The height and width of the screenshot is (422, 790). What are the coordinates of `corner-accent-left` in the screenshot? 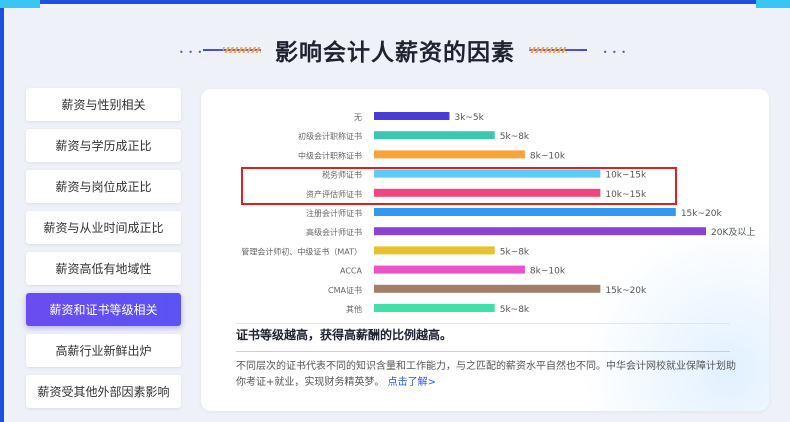 It's located at (20, 4).